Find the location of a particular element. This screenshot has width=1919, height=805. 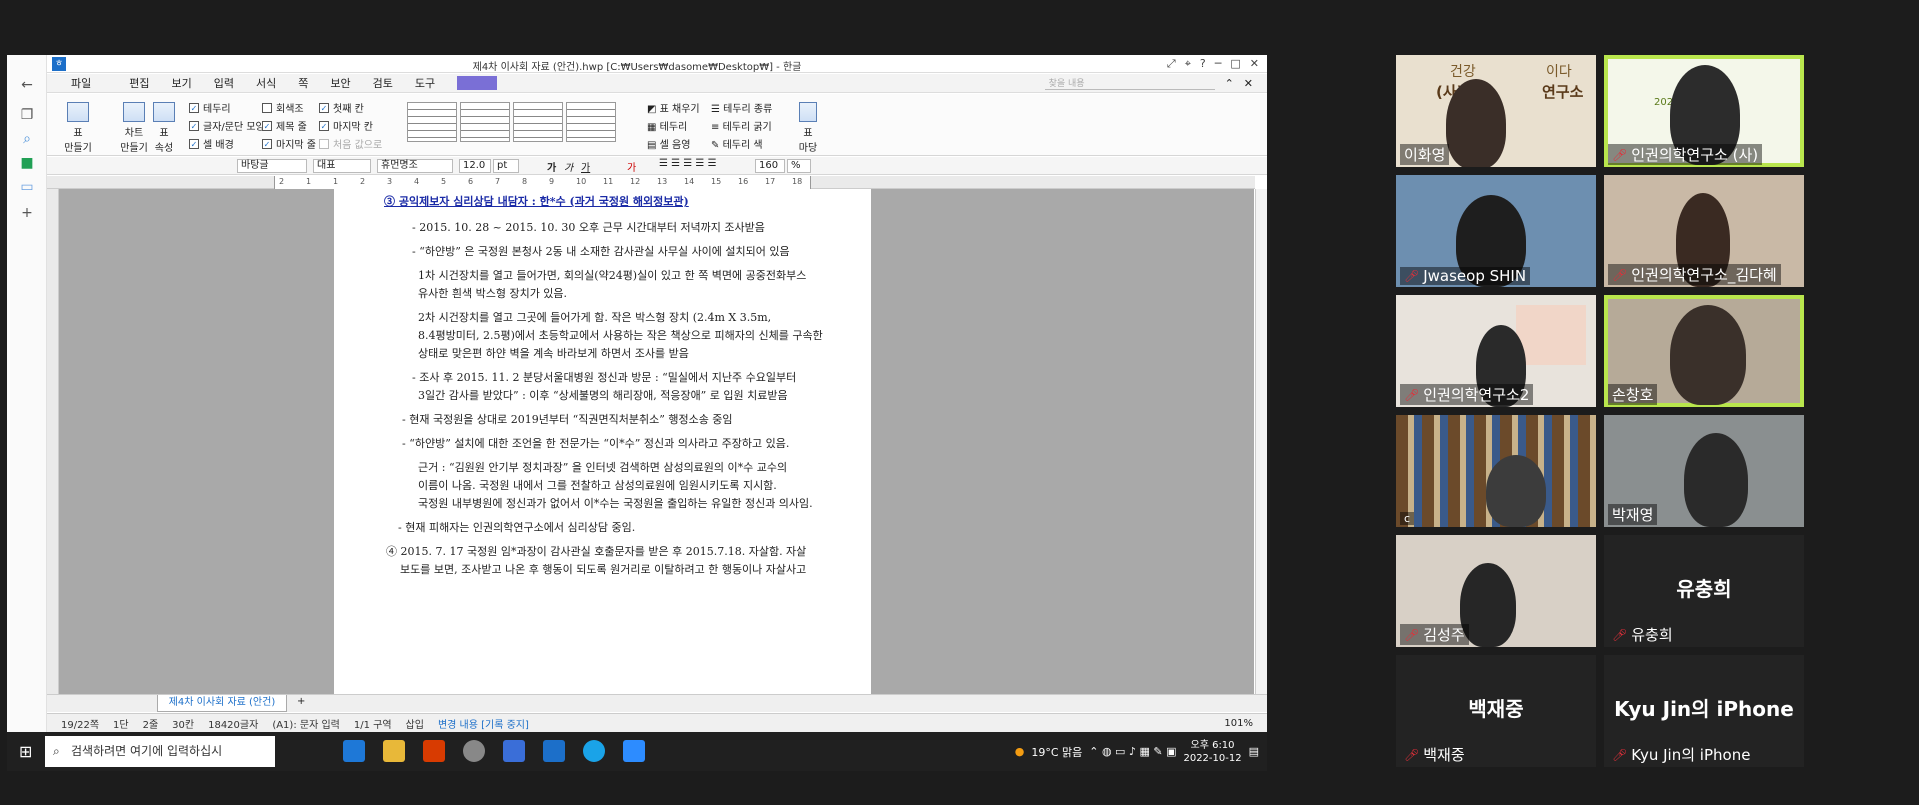

menu-insert: 입력 is located at coordinates (224, 83).